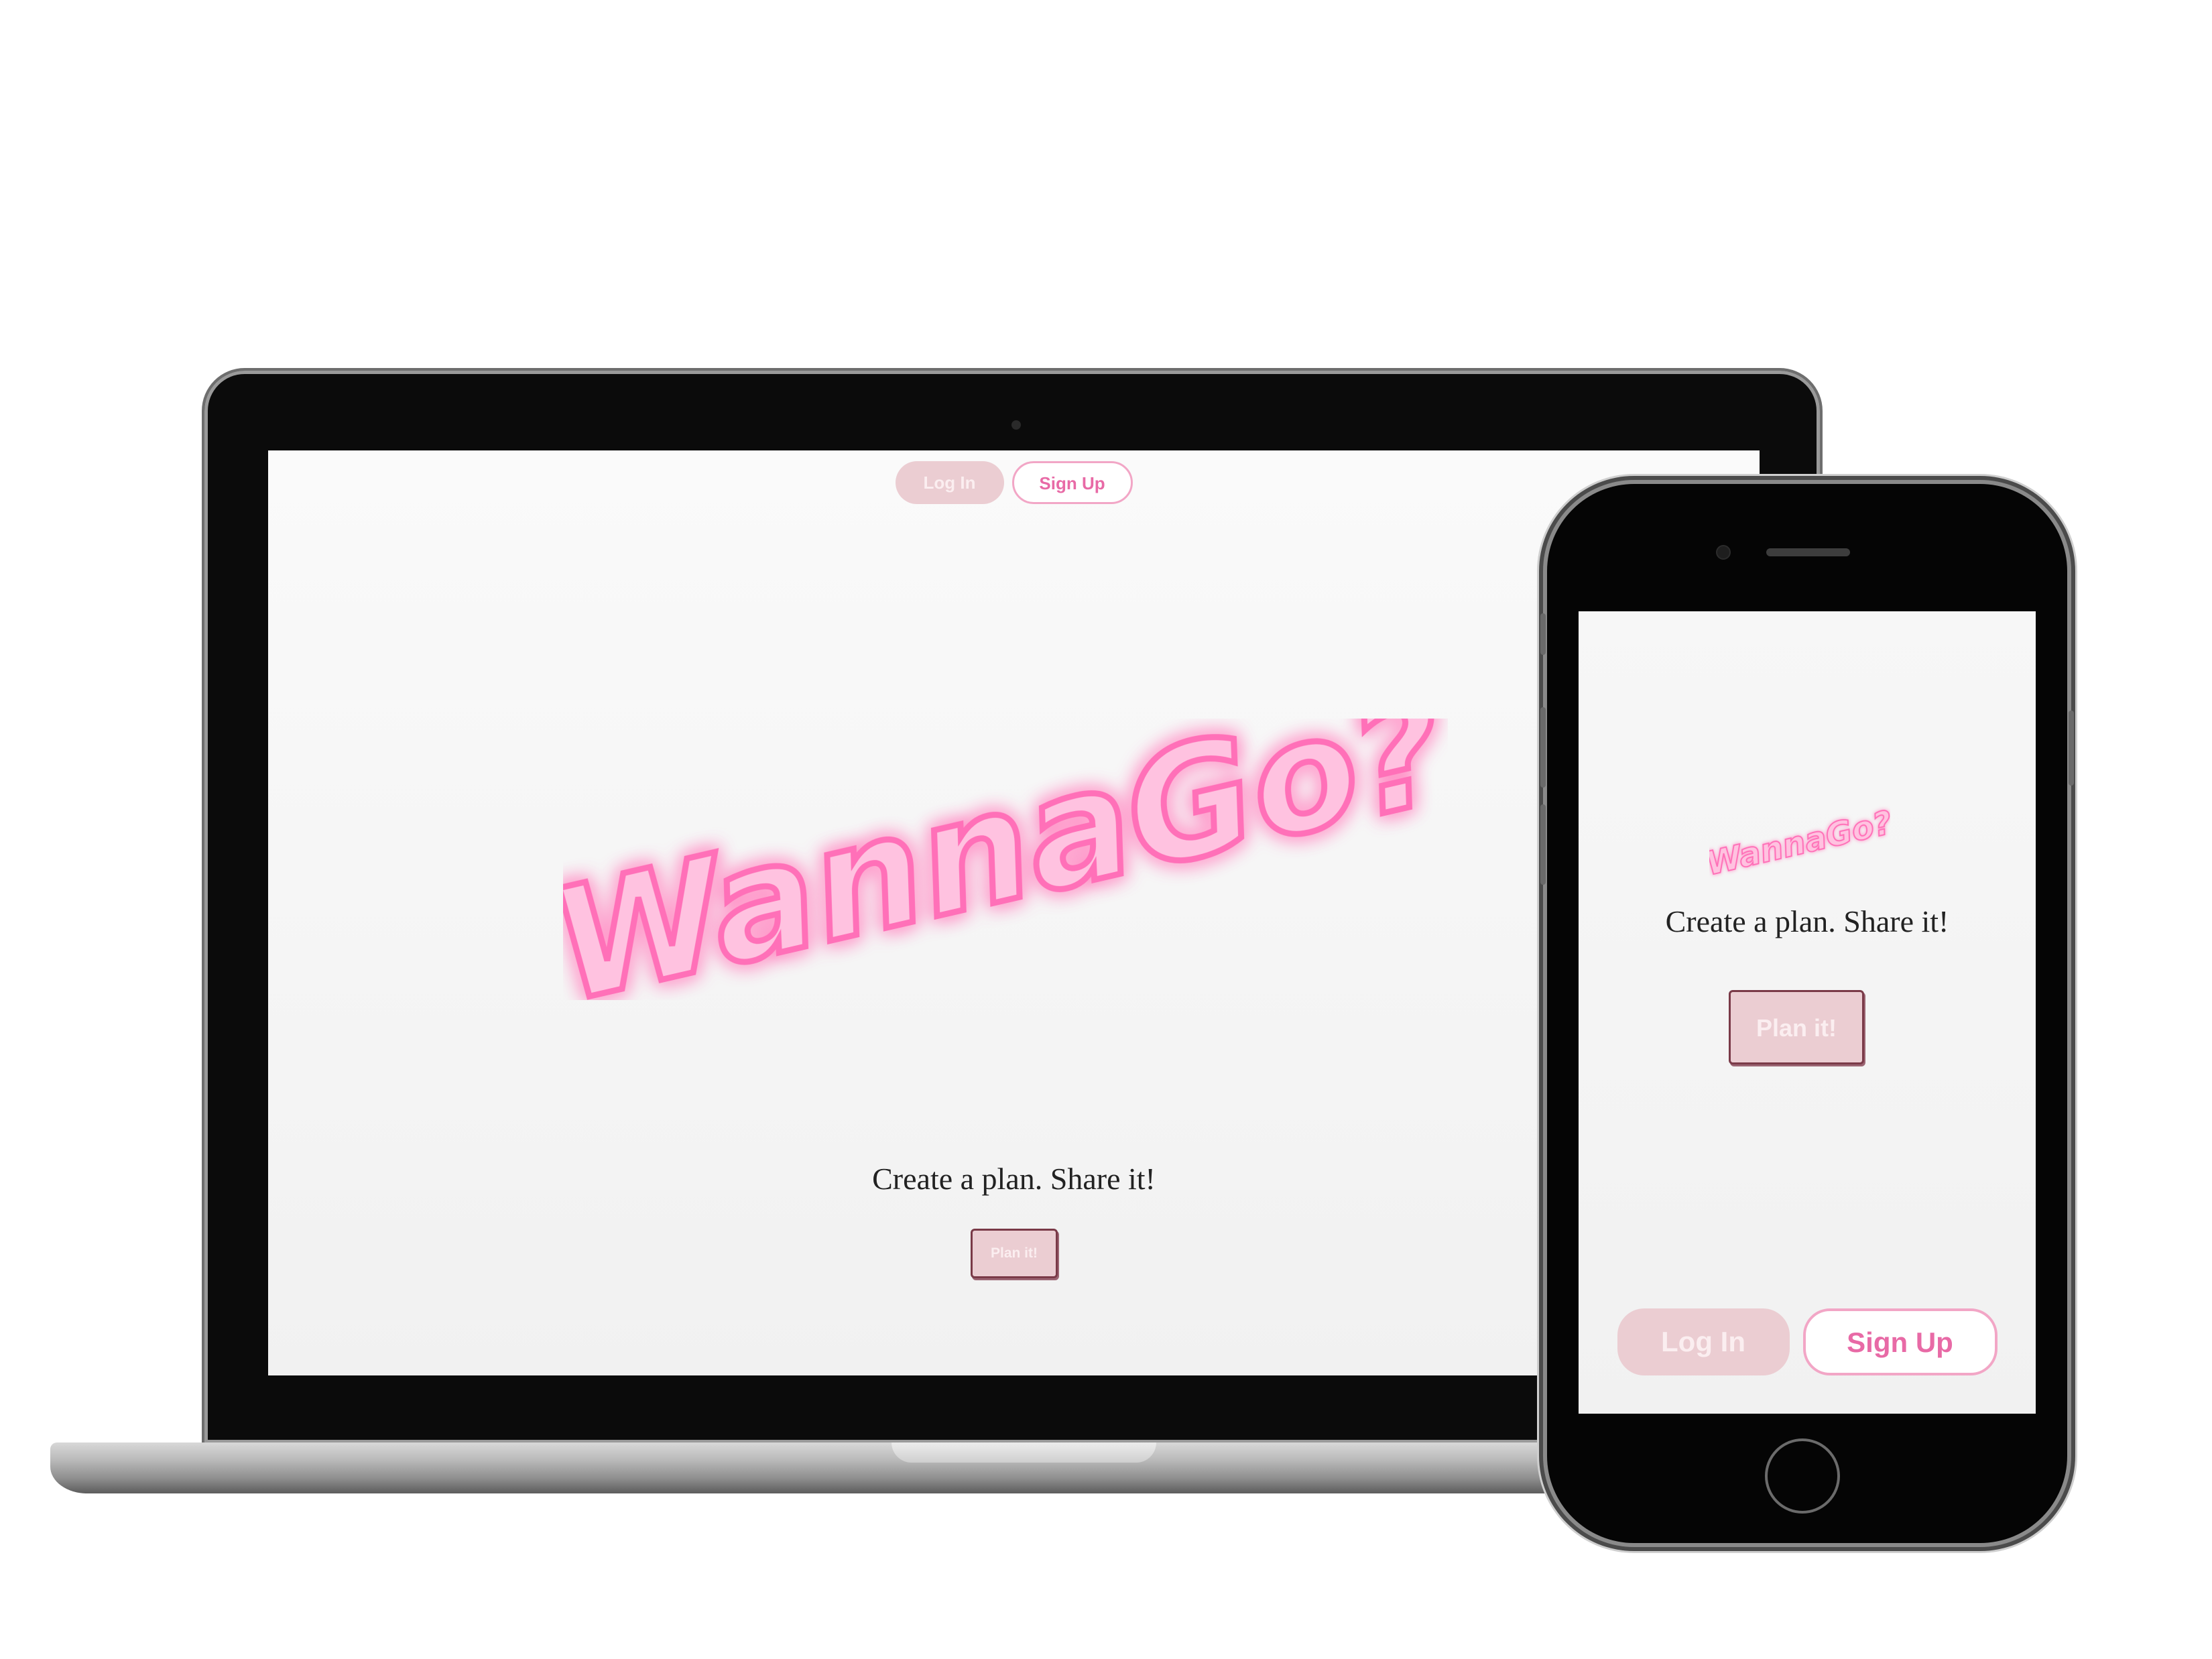 This screenshot has height=1659, width=2212. Describe the element at coordinates (1543, 634) in the screenshot. I see `phone-mute-switch` at that location.